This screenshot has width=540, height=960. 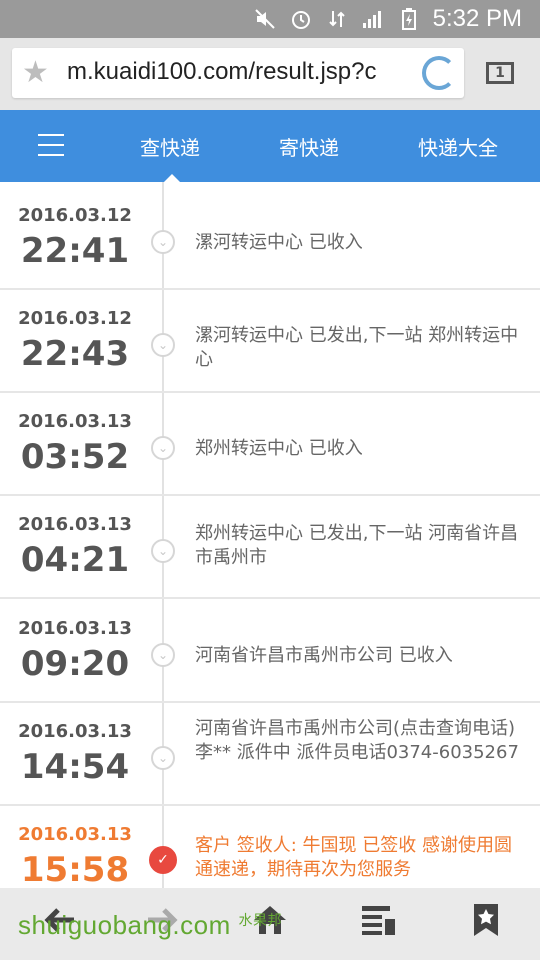 I want to click on check-circle-icon: ✓, so click(x=163, y=860).